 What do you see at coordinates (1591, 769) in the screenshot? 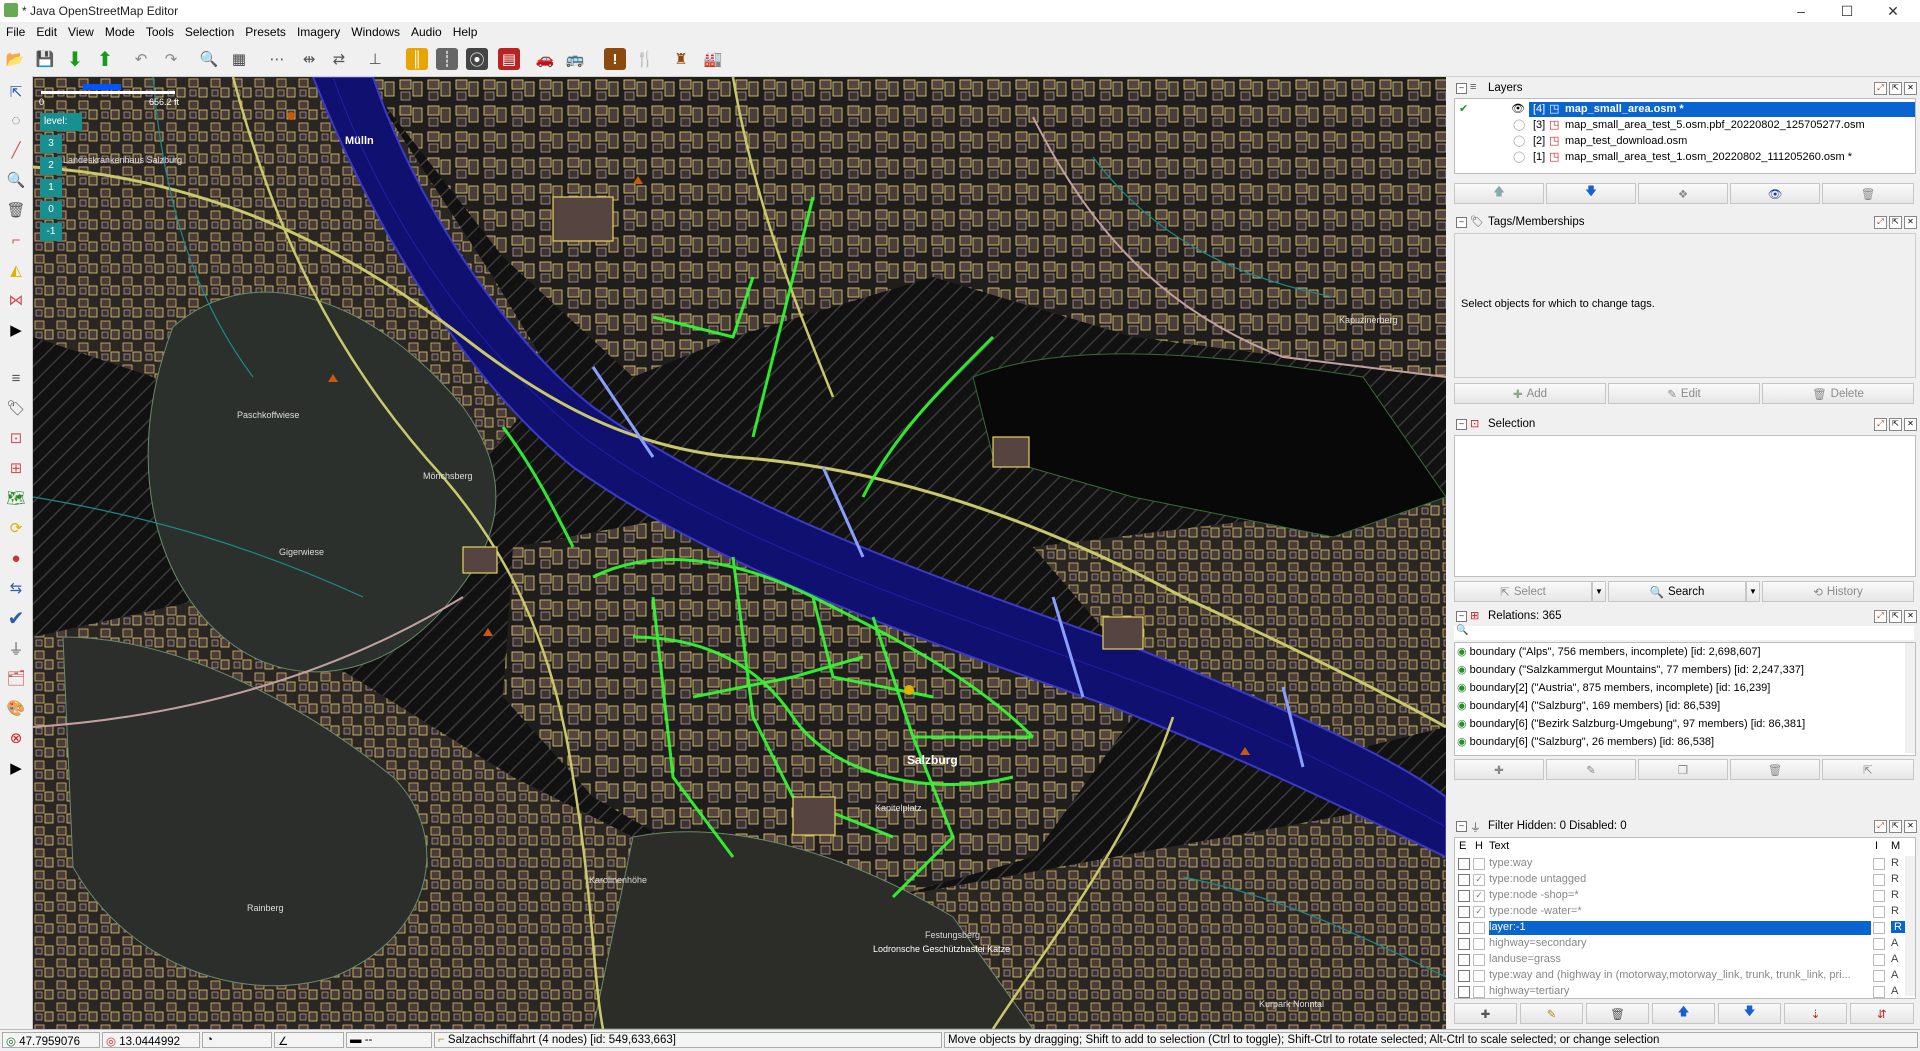
I see `edit-relation-icon: ✎` at bounding box center [1591, 769].